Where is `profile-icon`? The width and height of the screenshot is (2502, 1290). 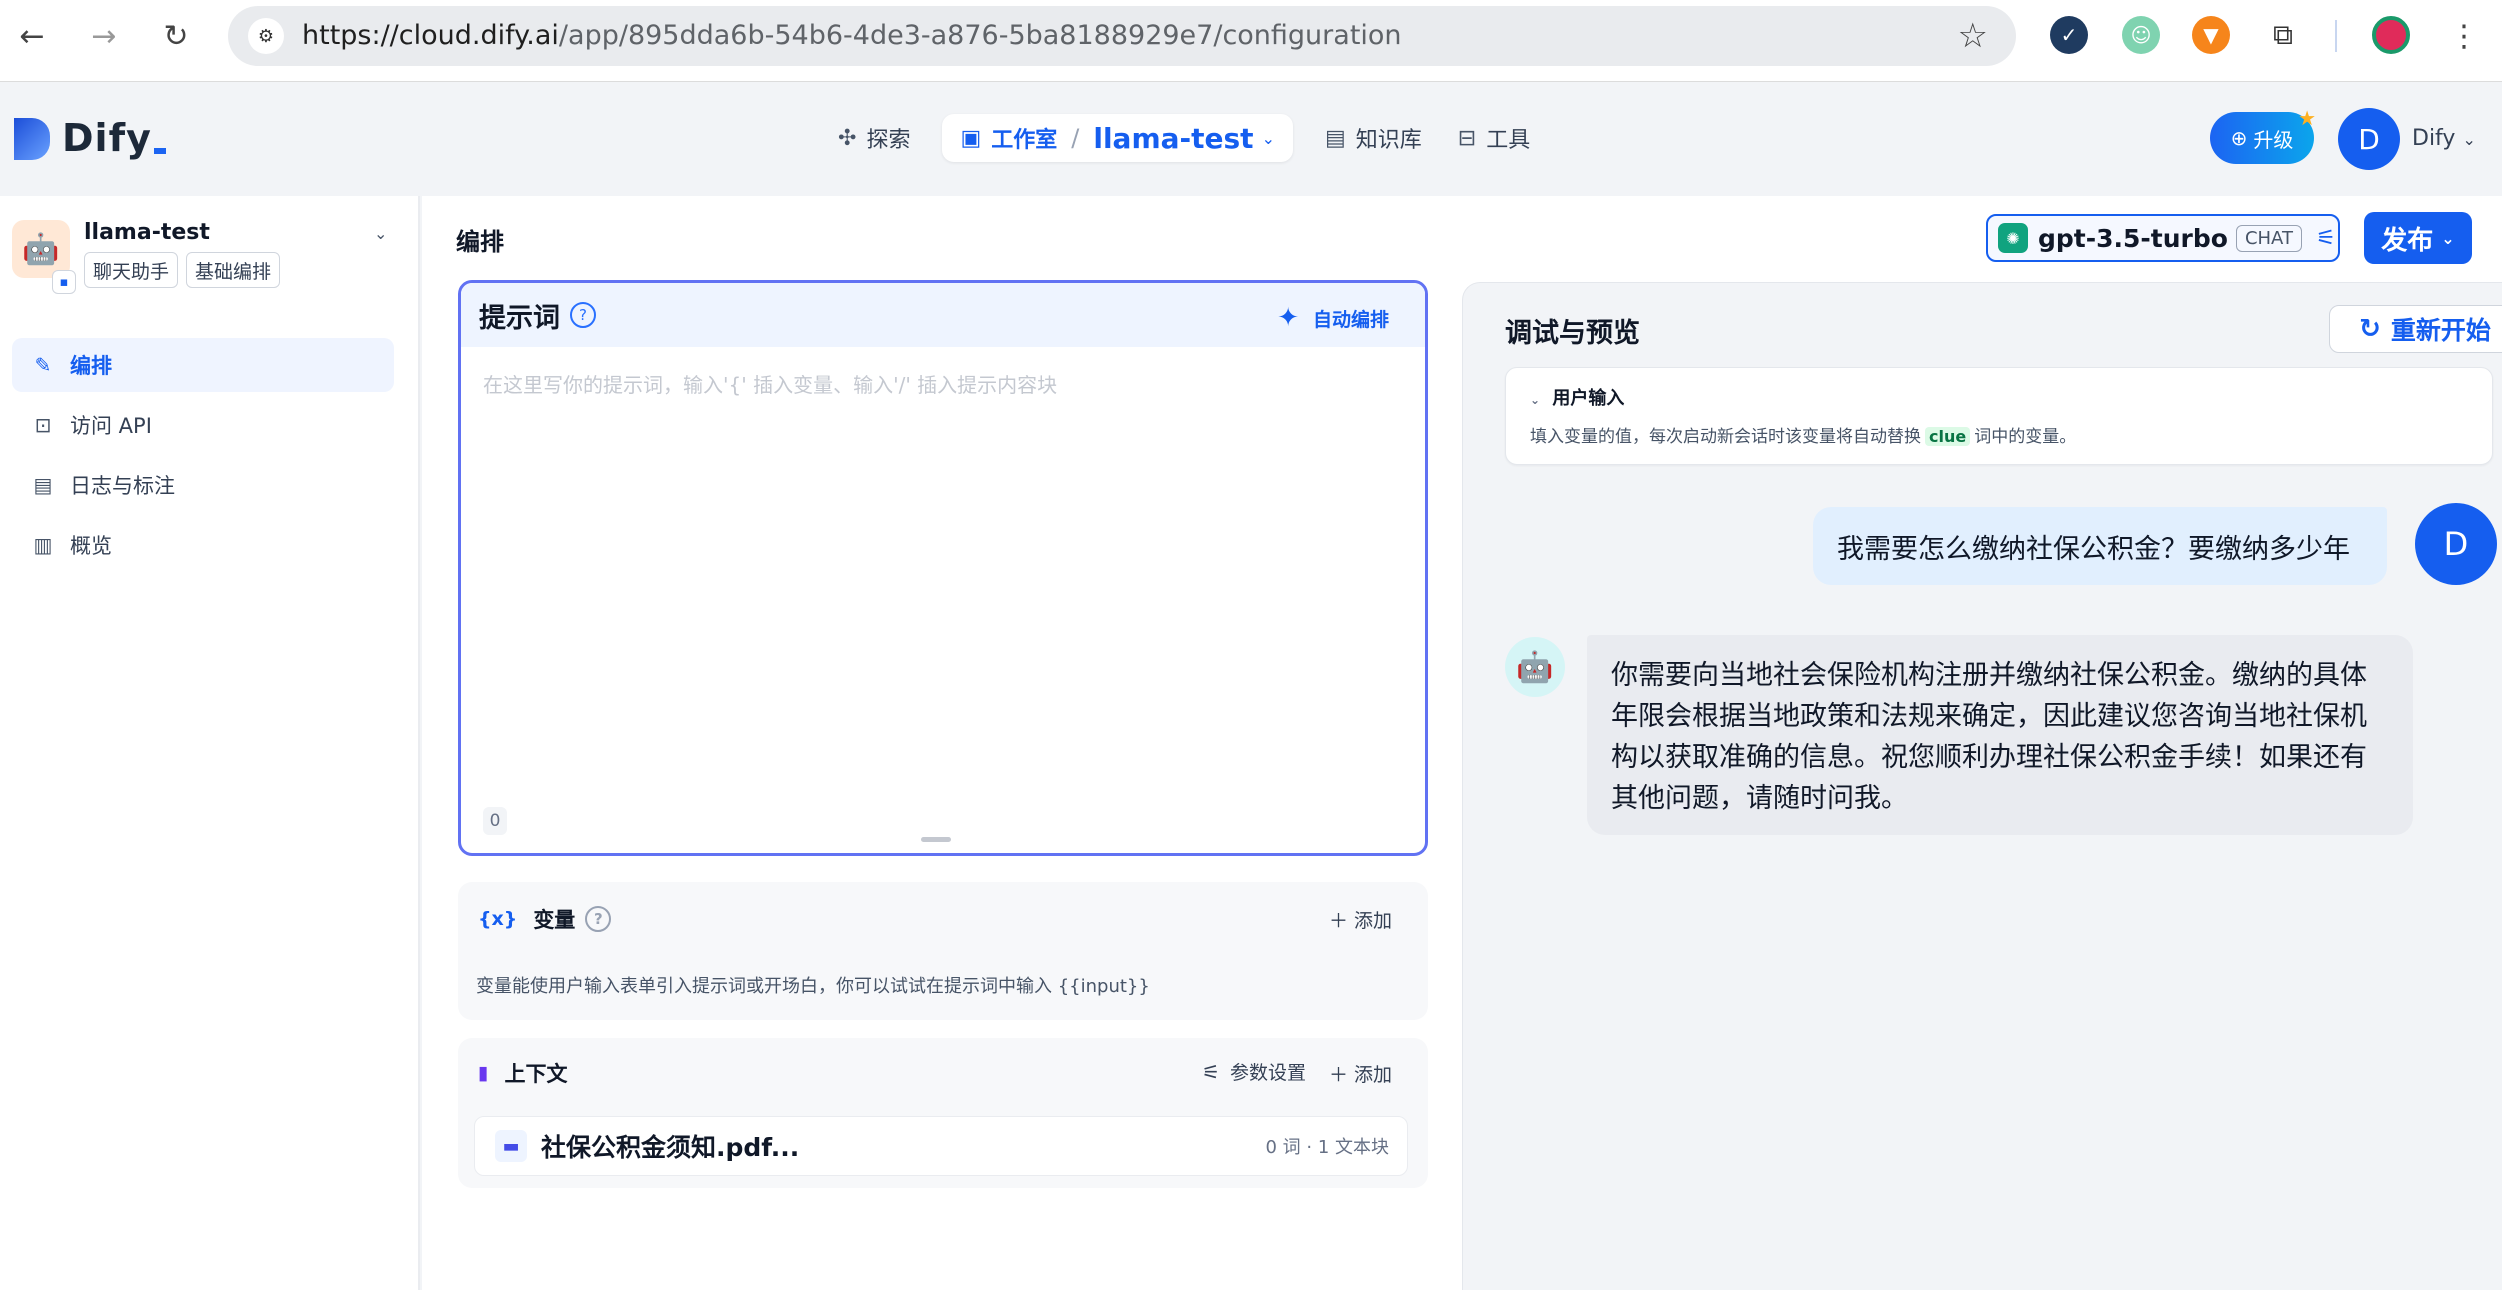 profile-icon is located at coordinates (2391, 35).